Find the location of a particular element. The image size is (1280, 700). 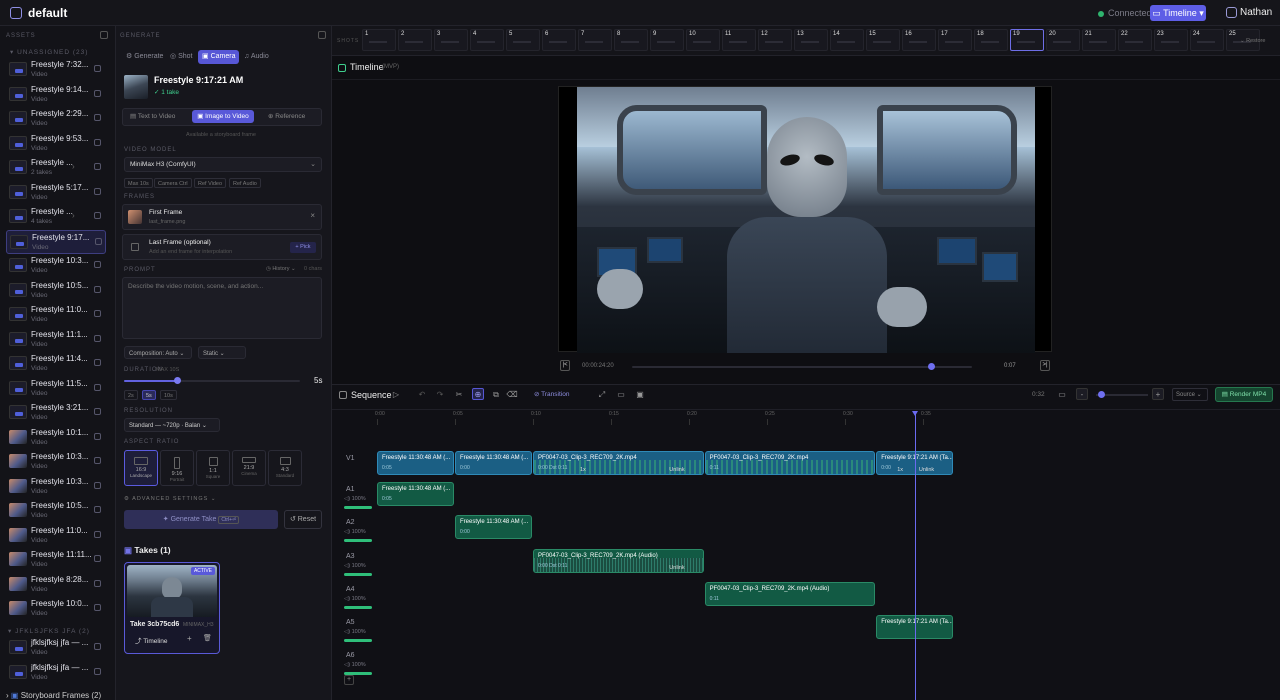

trash-icon: 🗑 is located at coordinates (207, 638).